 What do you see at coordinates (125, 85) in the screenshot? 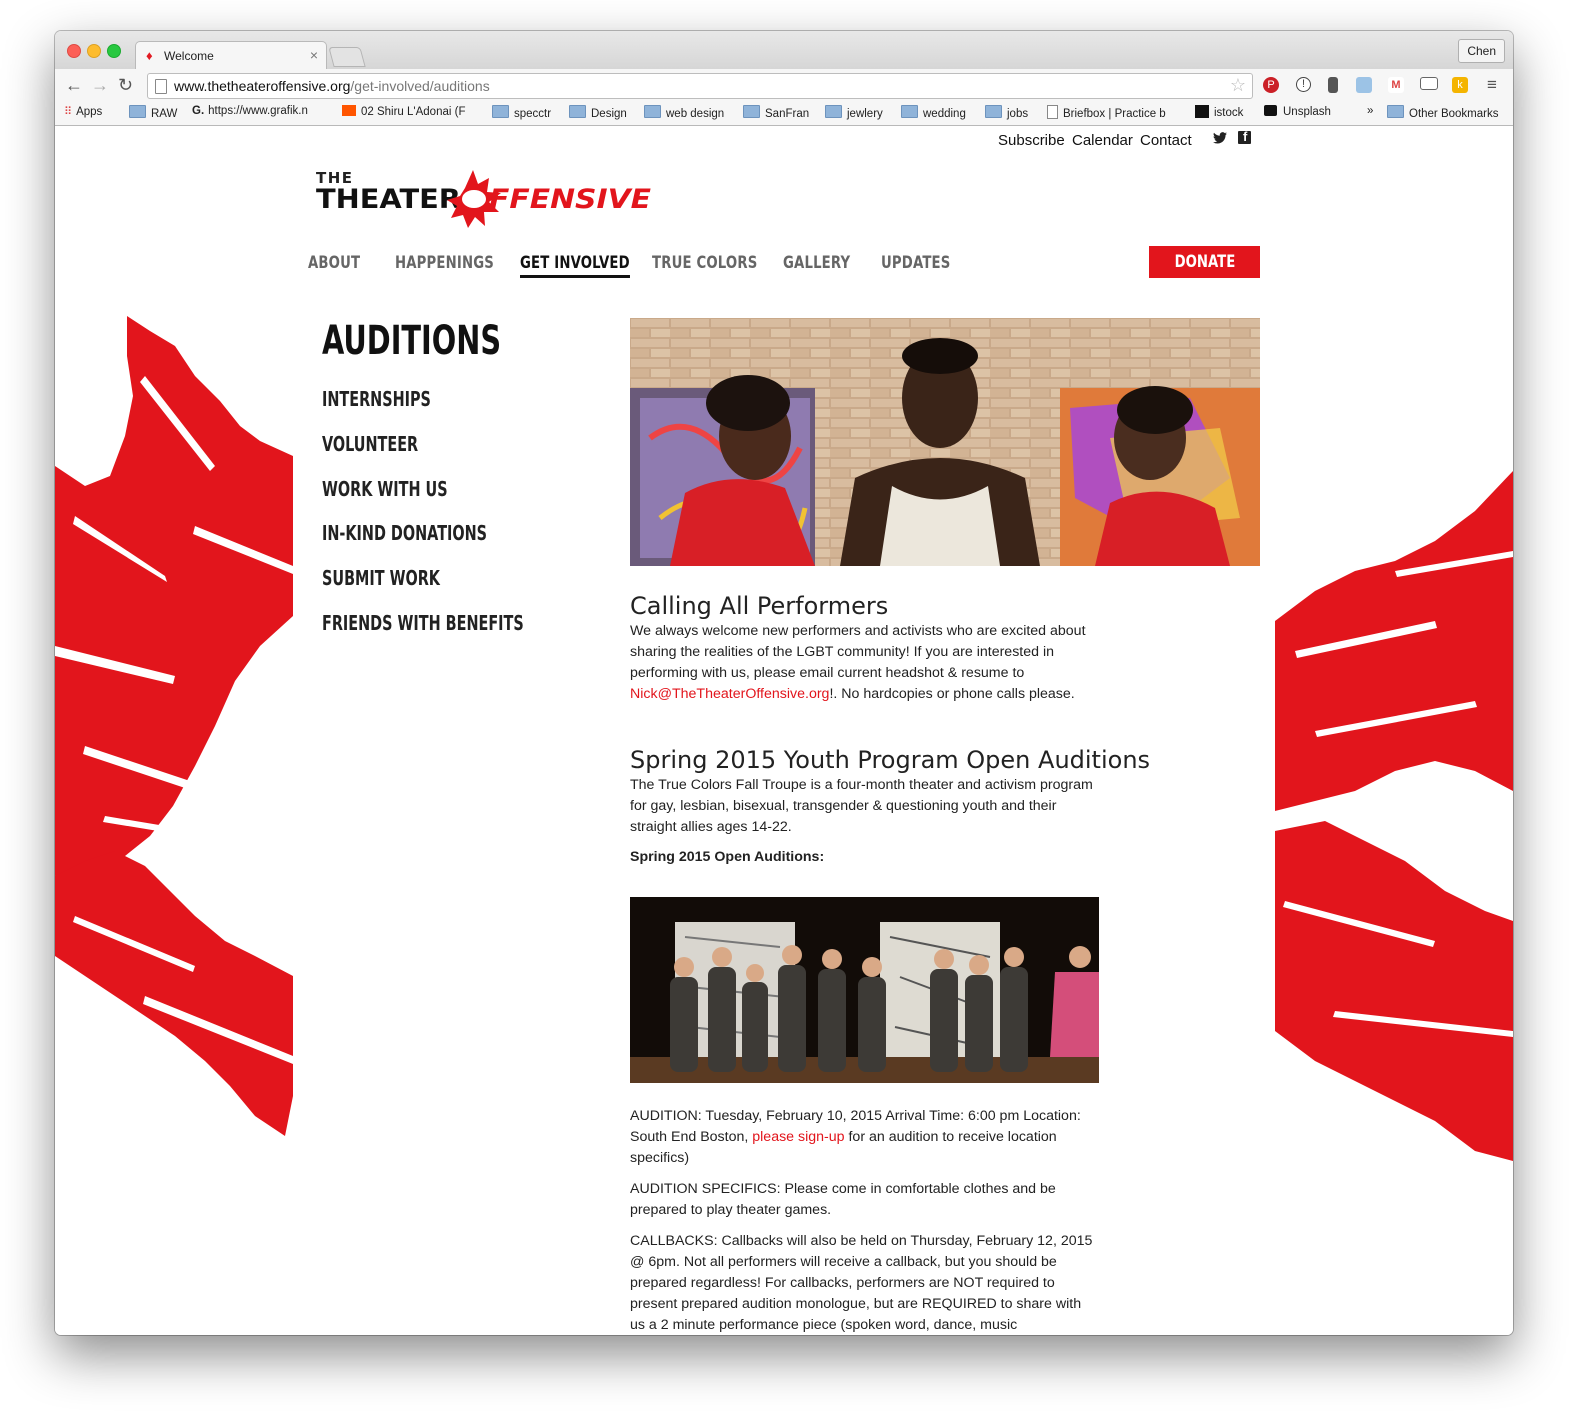
I see `reload-icon: ↻` at bounding box center [125, 85].